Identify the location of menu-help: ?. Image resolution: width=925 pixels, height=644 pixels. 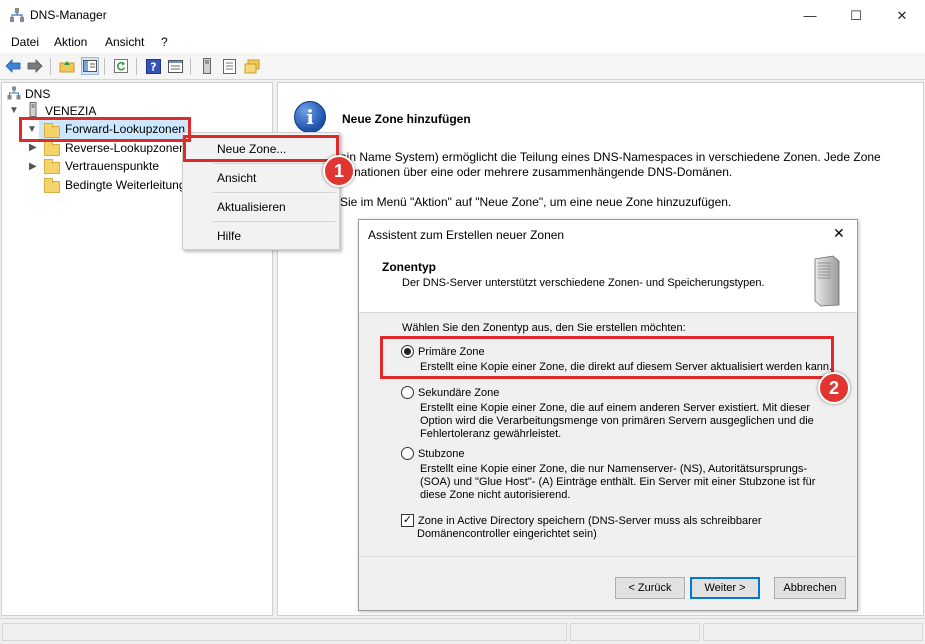
(164, 42).